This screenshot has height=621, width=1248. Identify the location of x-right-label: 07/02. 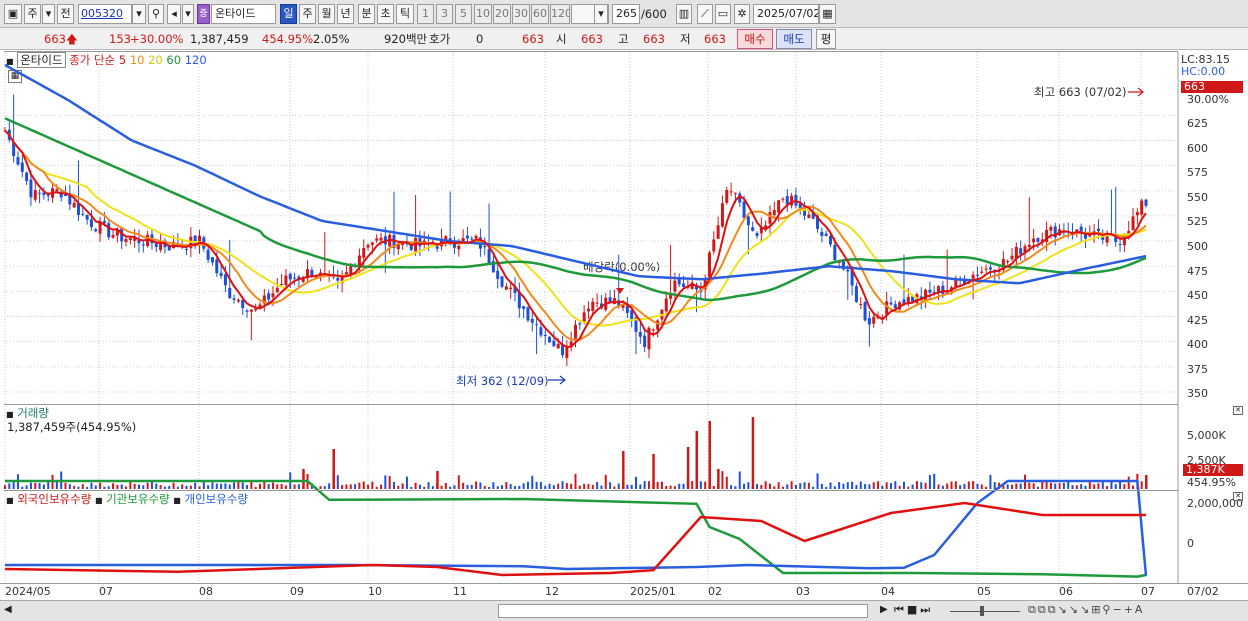
(1203, 591).